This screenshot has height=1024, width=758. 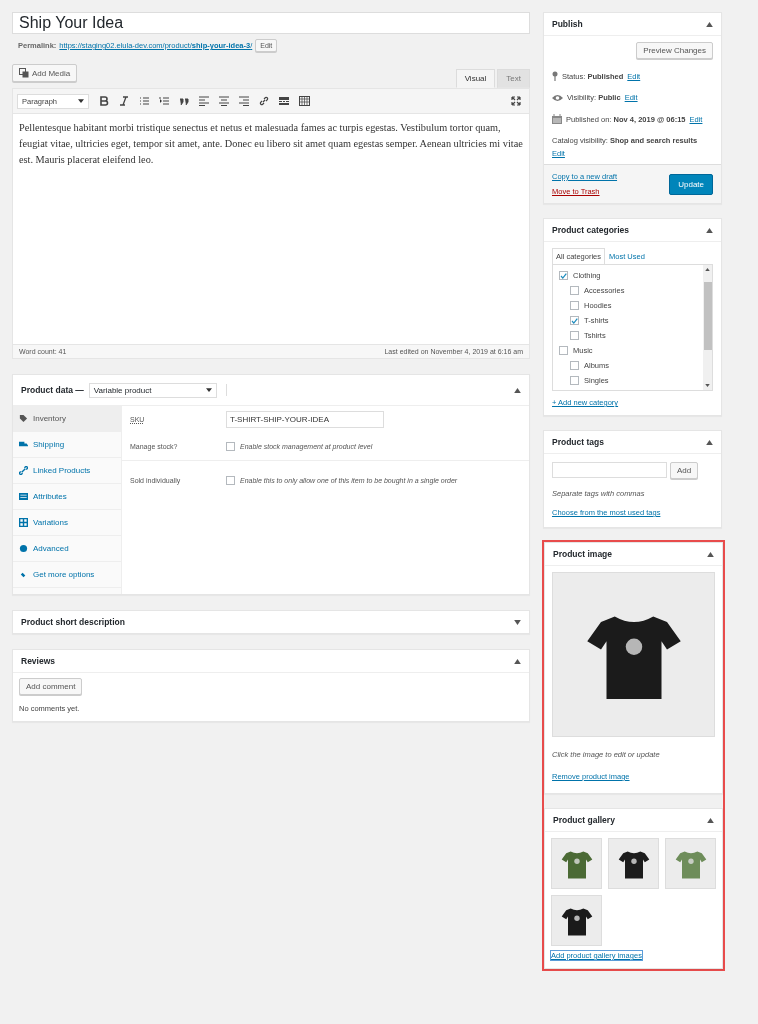 I want to click on add-tag-button: Add, so click(x=684, y=470).